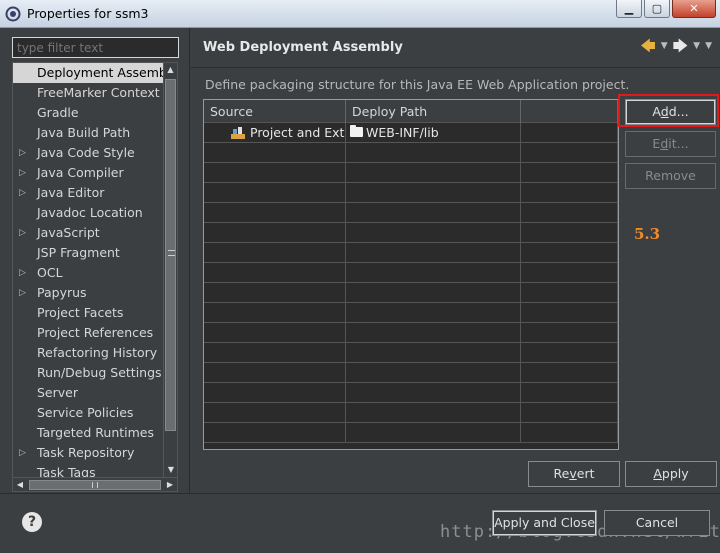 The image size is (720, 553). I want to click on source-cell: Project and Exte, so click(275, 133).